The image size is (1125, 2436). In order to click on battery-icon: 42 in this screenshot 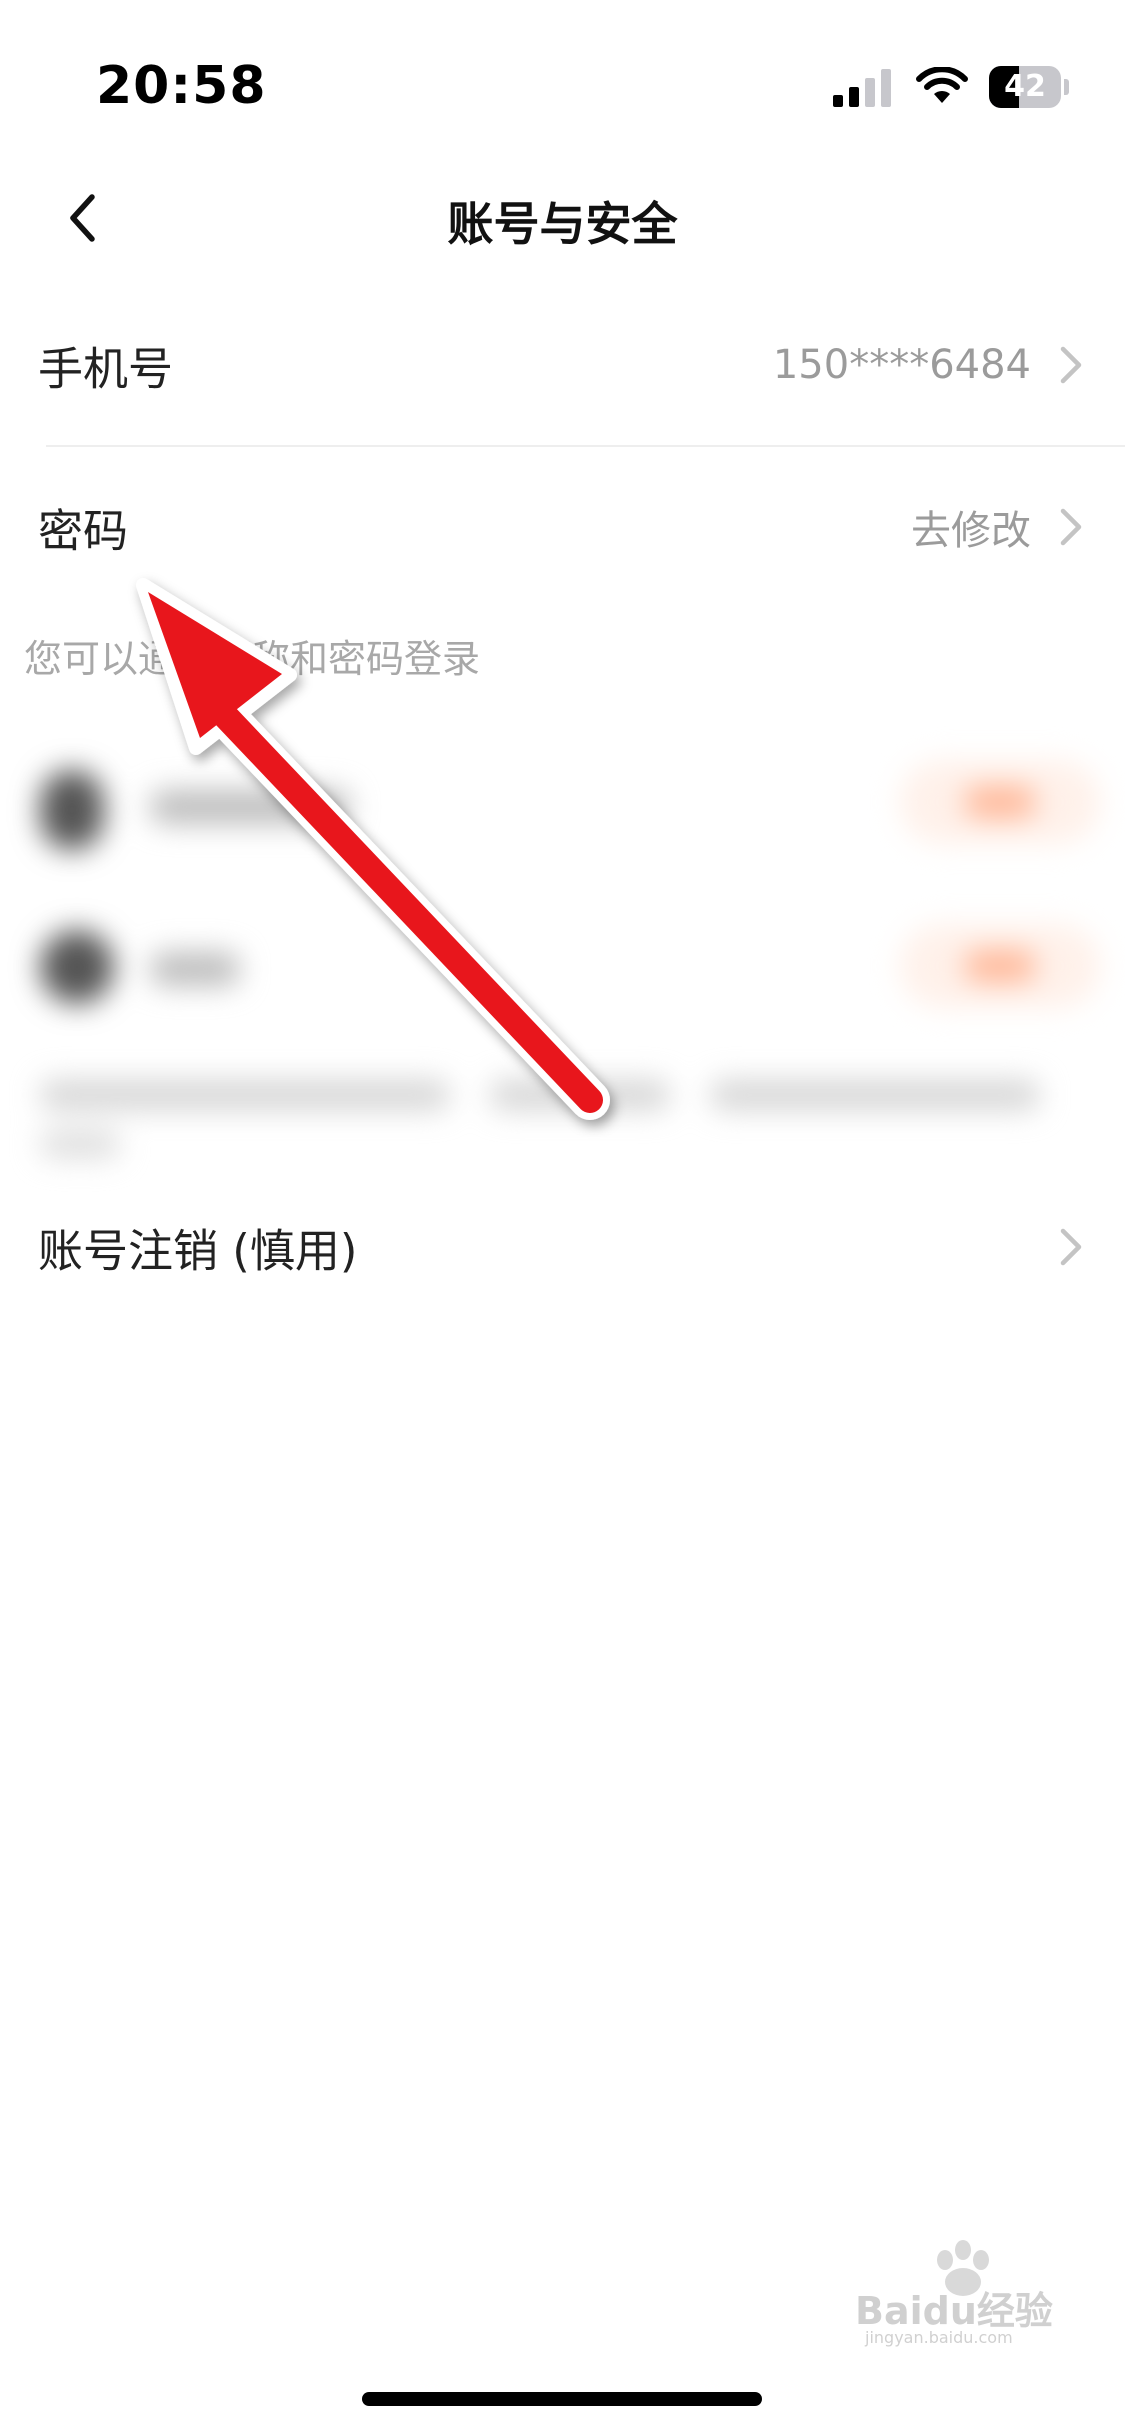, I will do `click(1029, 87)`.